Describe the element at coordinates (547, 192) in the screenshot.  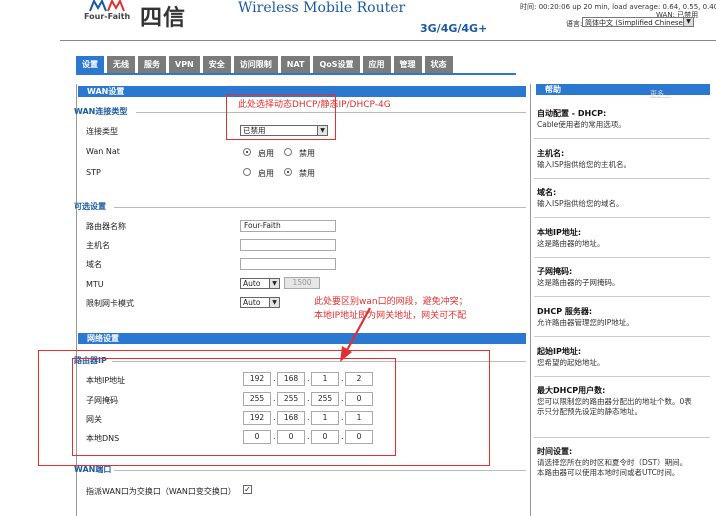
I see `help-item-title: 域名:` at that location.